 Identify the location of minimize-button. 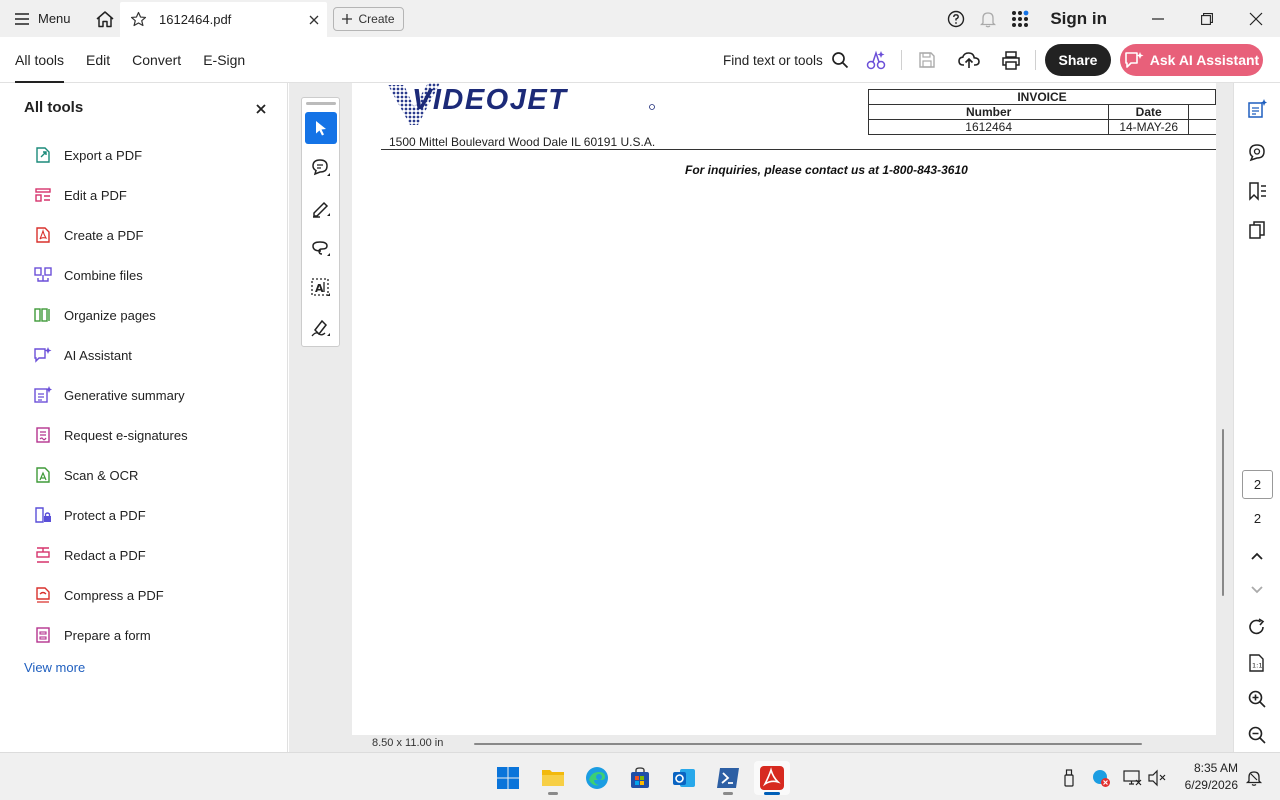
(1157, 18).